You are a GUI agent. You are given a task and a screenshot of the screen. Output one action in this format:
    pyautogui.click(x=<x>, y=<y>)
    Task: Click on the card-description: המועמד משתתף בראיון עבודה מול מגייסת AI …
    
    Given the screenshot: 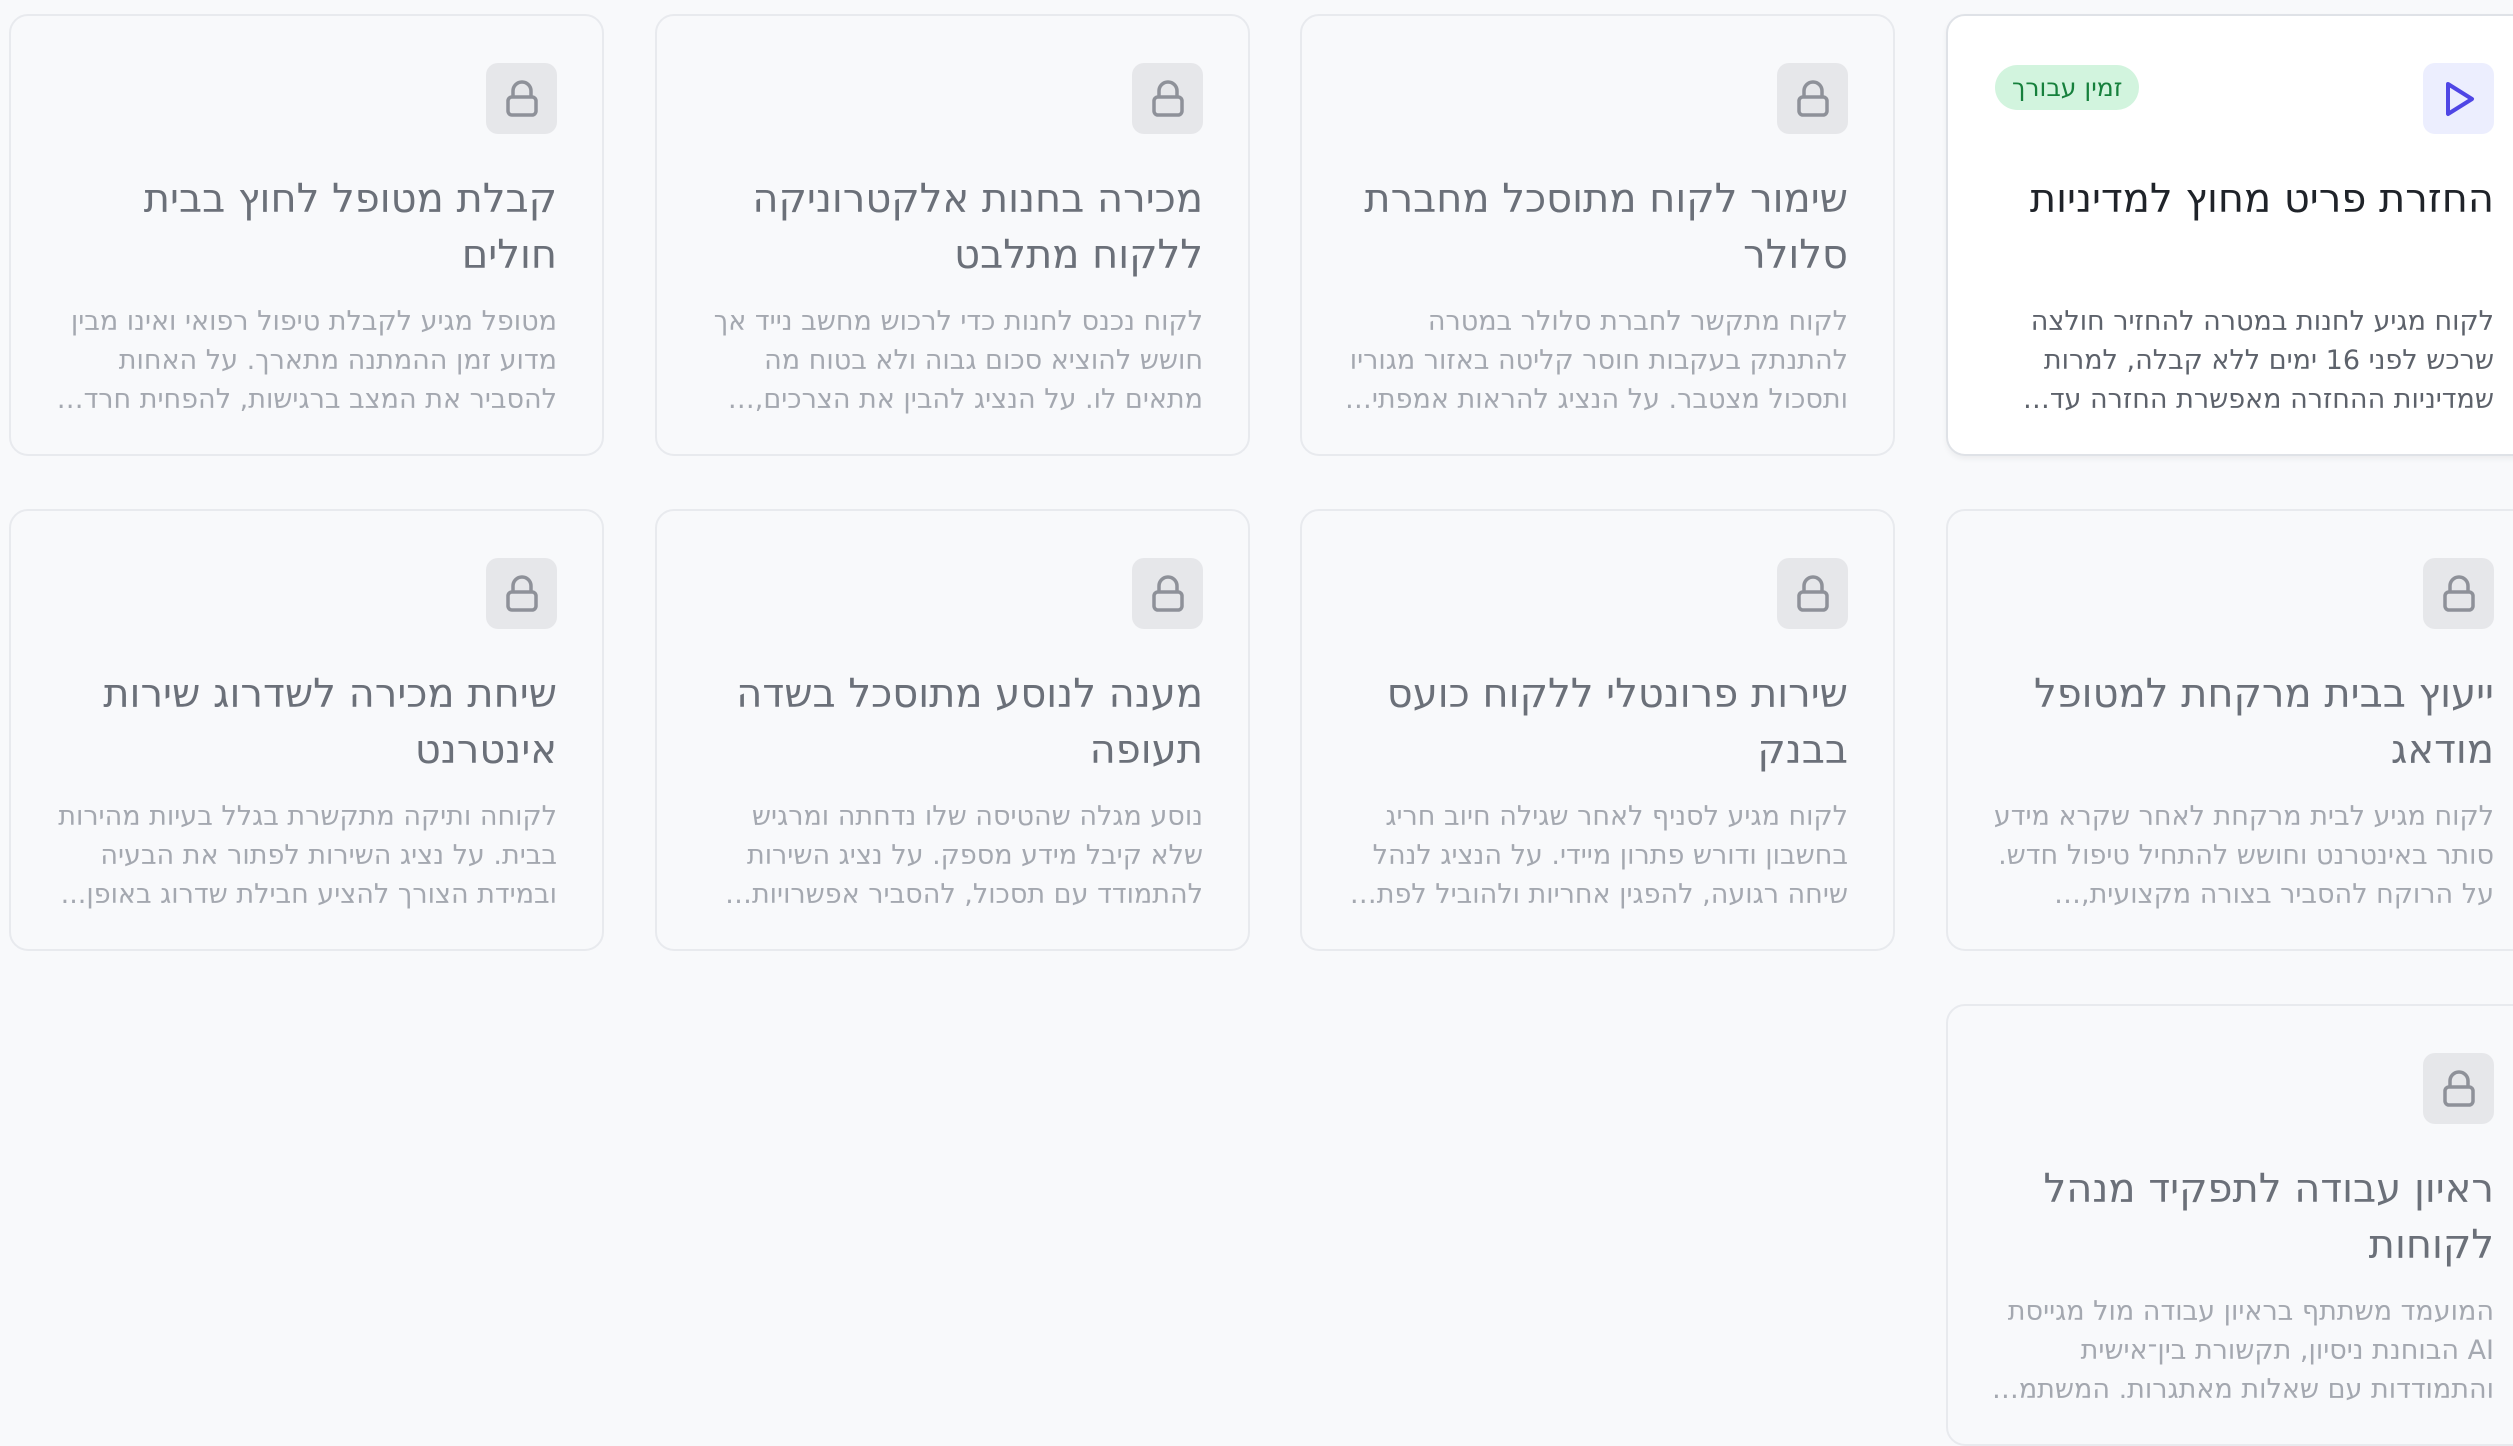 What is the action you would take?
    pyautogui.click(x=2246, y=1350)
    